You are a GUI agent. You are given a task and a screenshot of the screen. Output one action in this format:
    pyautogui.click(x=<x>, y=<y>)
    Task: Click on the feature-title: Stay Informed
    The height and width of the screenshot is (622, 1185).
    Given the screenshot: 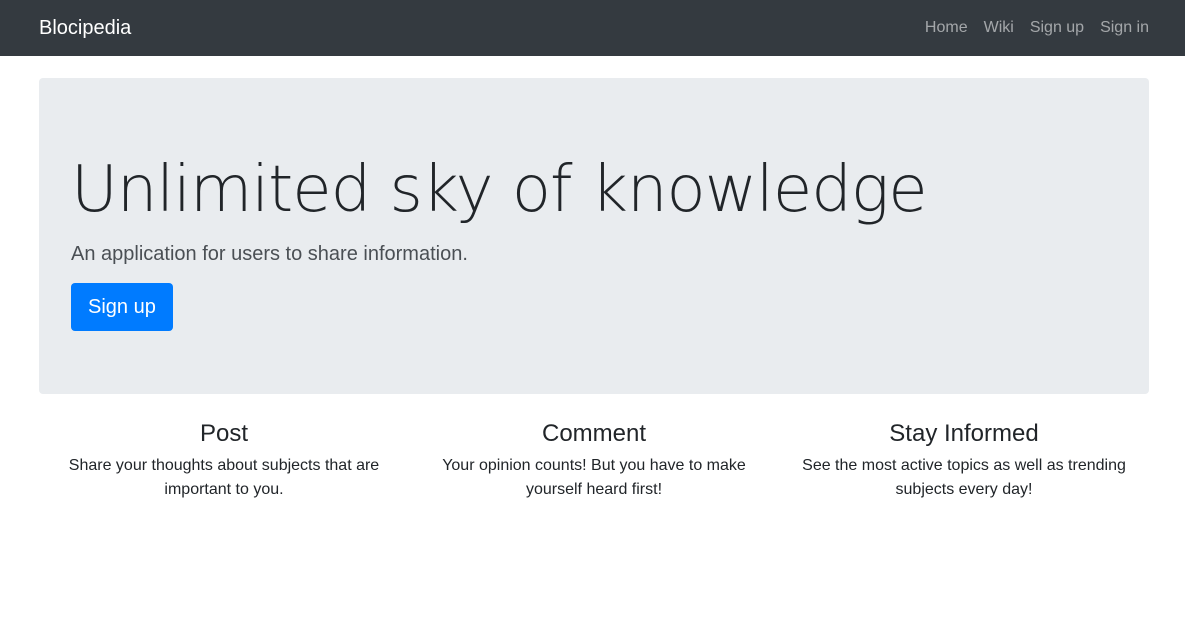 What is the action you would take?
    pyautogui.click(x=964, y=433)
    